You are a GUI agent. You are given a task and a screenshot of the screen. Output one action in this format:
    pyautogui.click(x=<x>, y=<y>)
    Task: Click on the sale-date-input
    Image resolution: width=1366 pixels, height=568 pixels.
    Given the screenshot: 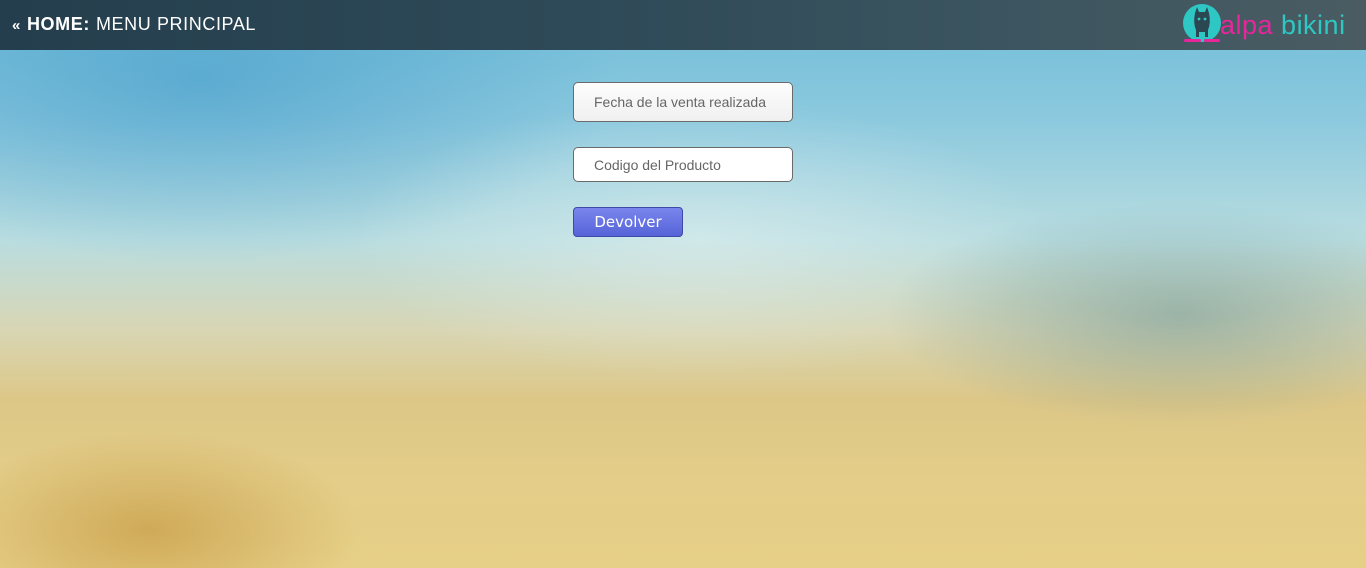 What is the action you would take?
    pyautogui.click(x=683, y=102)
    